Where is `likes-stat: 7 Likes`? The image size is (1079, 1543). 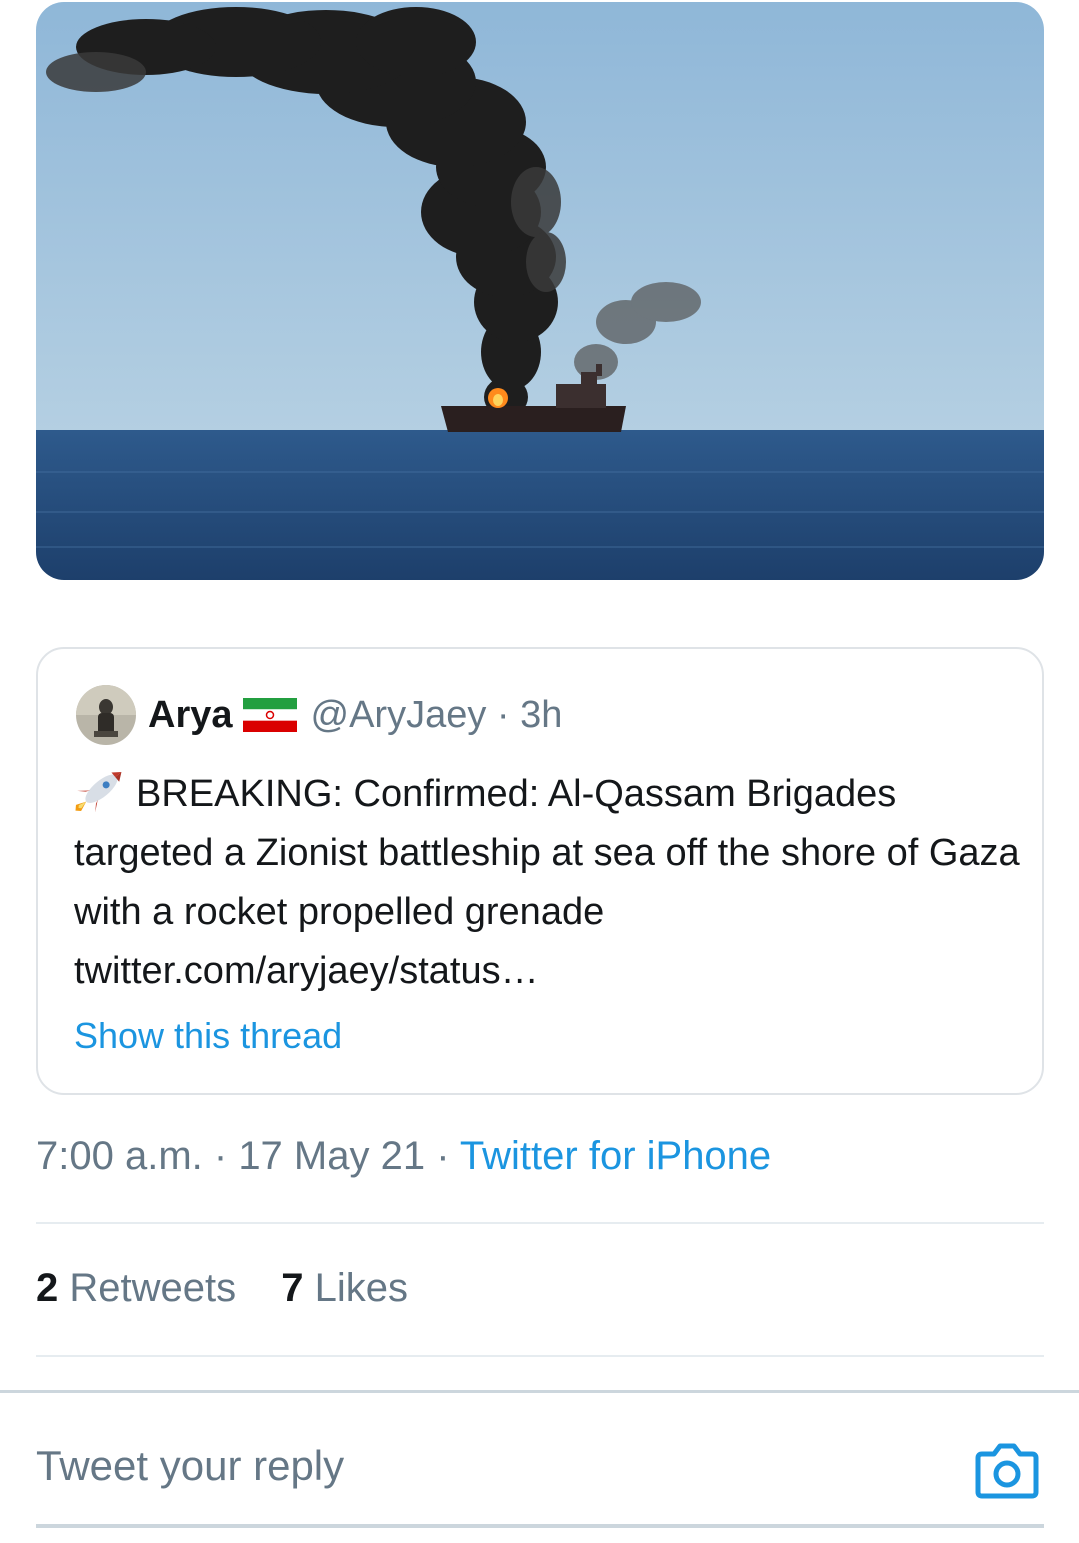
likes-stat: 7 Likes is located at coordinates (344, 1288).